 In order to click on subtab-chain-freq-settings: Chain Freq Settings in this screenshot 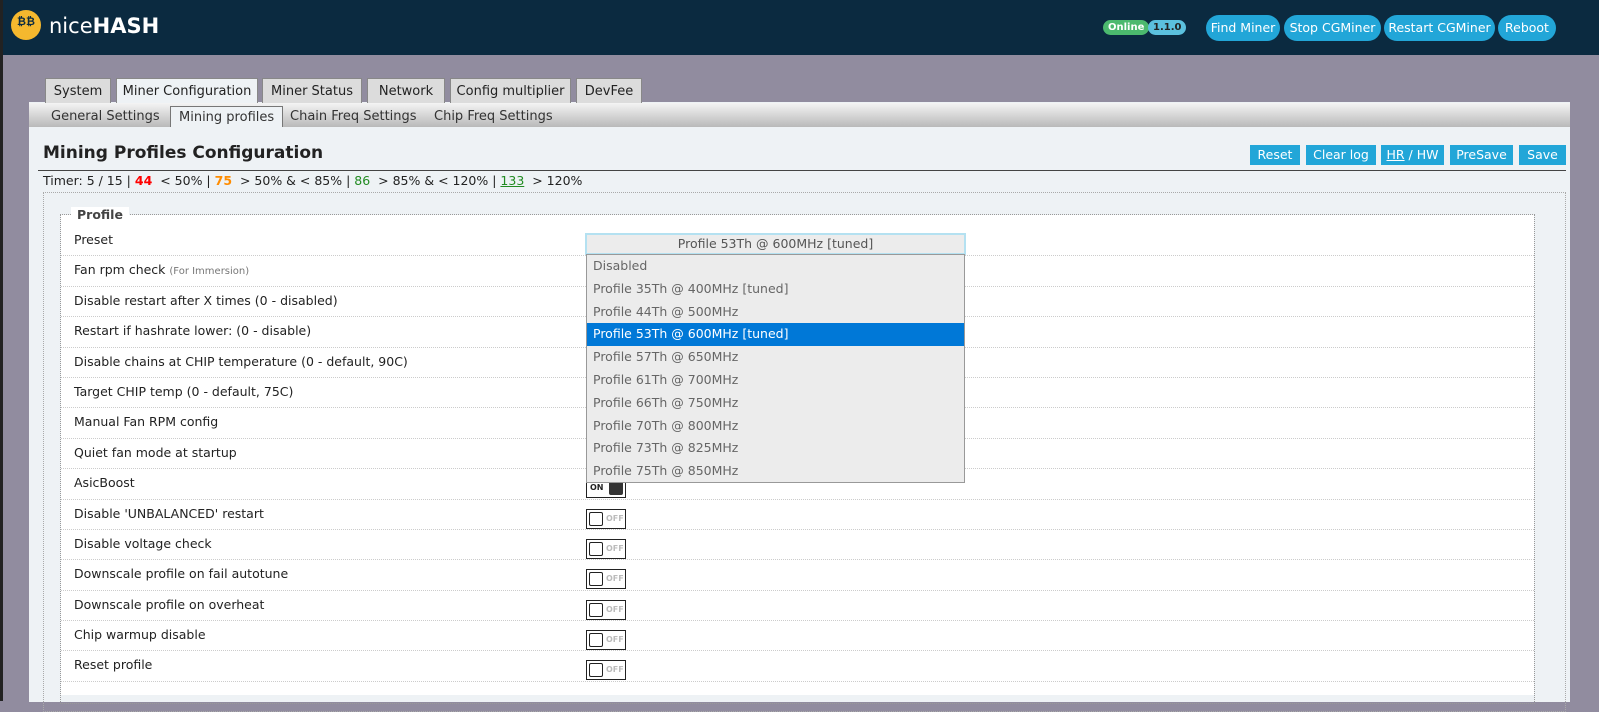, I will do `click(353, 116)`.